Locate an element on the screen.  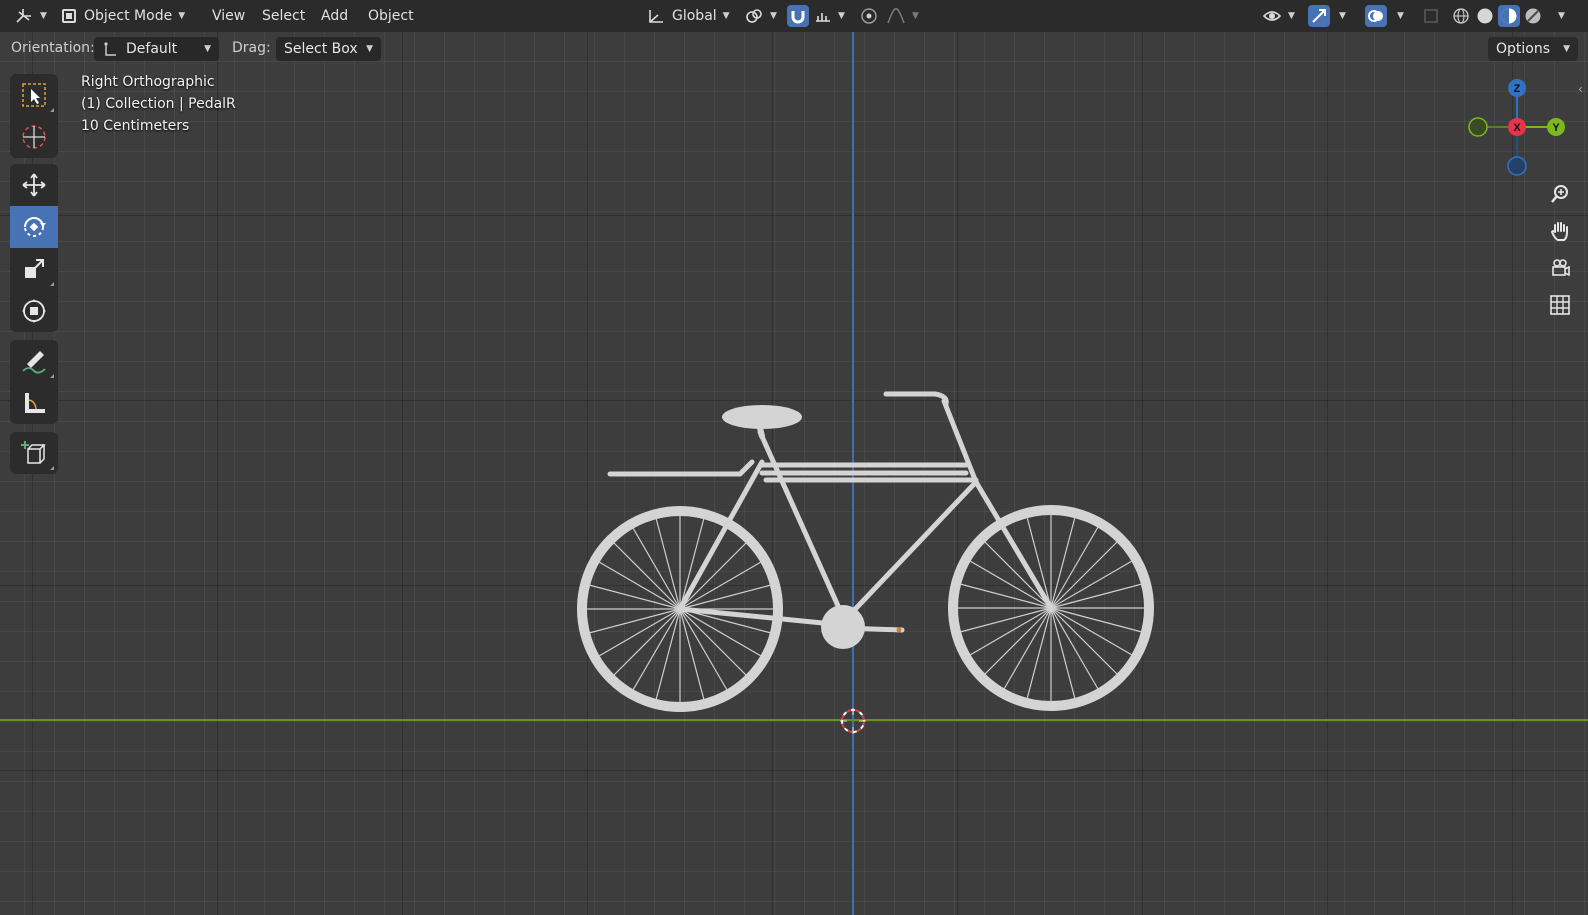
move-arrows-icon is located at coordinates (34, 185).